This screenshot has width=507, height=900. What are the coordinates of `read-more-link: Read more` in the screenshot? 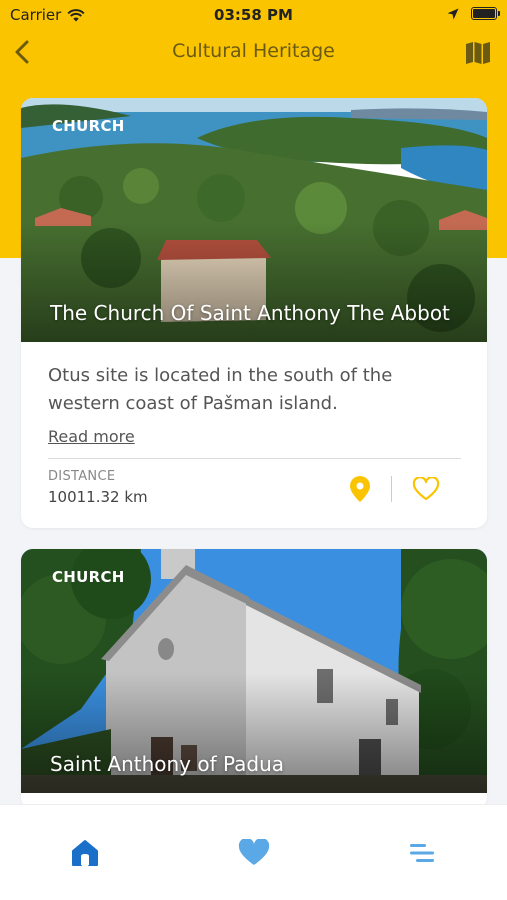 It's located at (91, 436).